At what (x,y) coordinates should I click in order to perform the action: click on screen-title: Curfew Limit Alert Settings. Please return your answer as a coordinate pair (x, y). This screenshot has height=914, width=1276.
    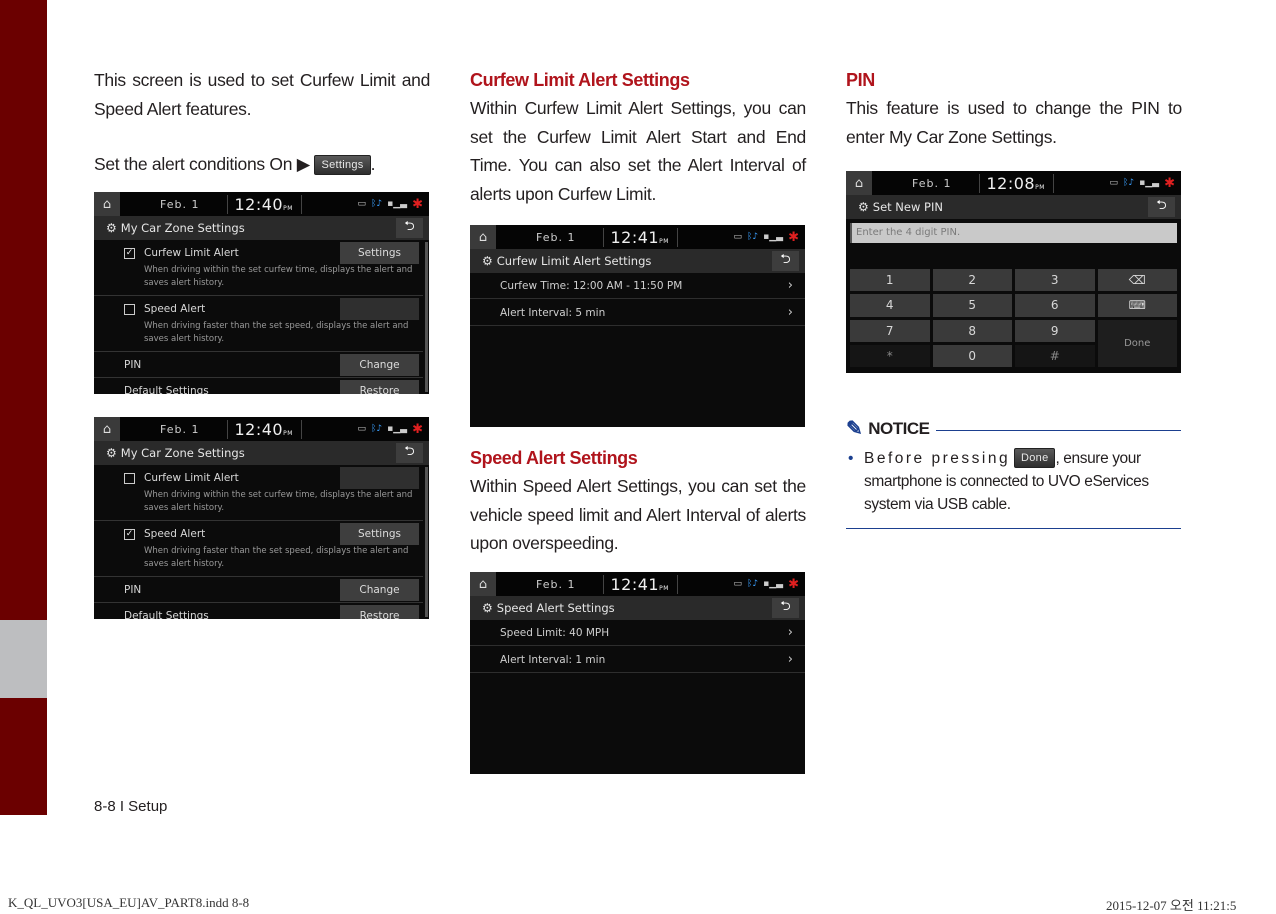
    Looking at the image, I should click on (574, 261).